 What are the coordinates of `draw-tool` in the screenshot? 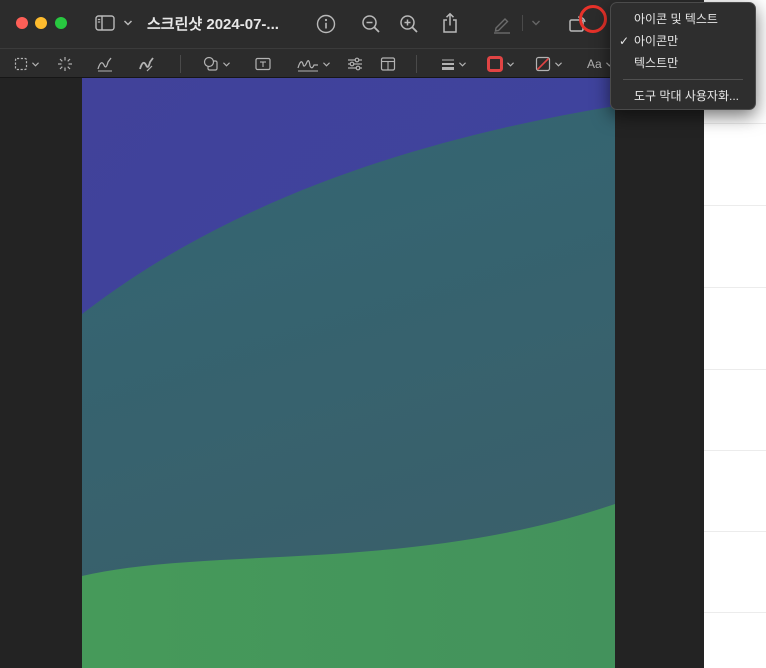 It's located at (147, 64).